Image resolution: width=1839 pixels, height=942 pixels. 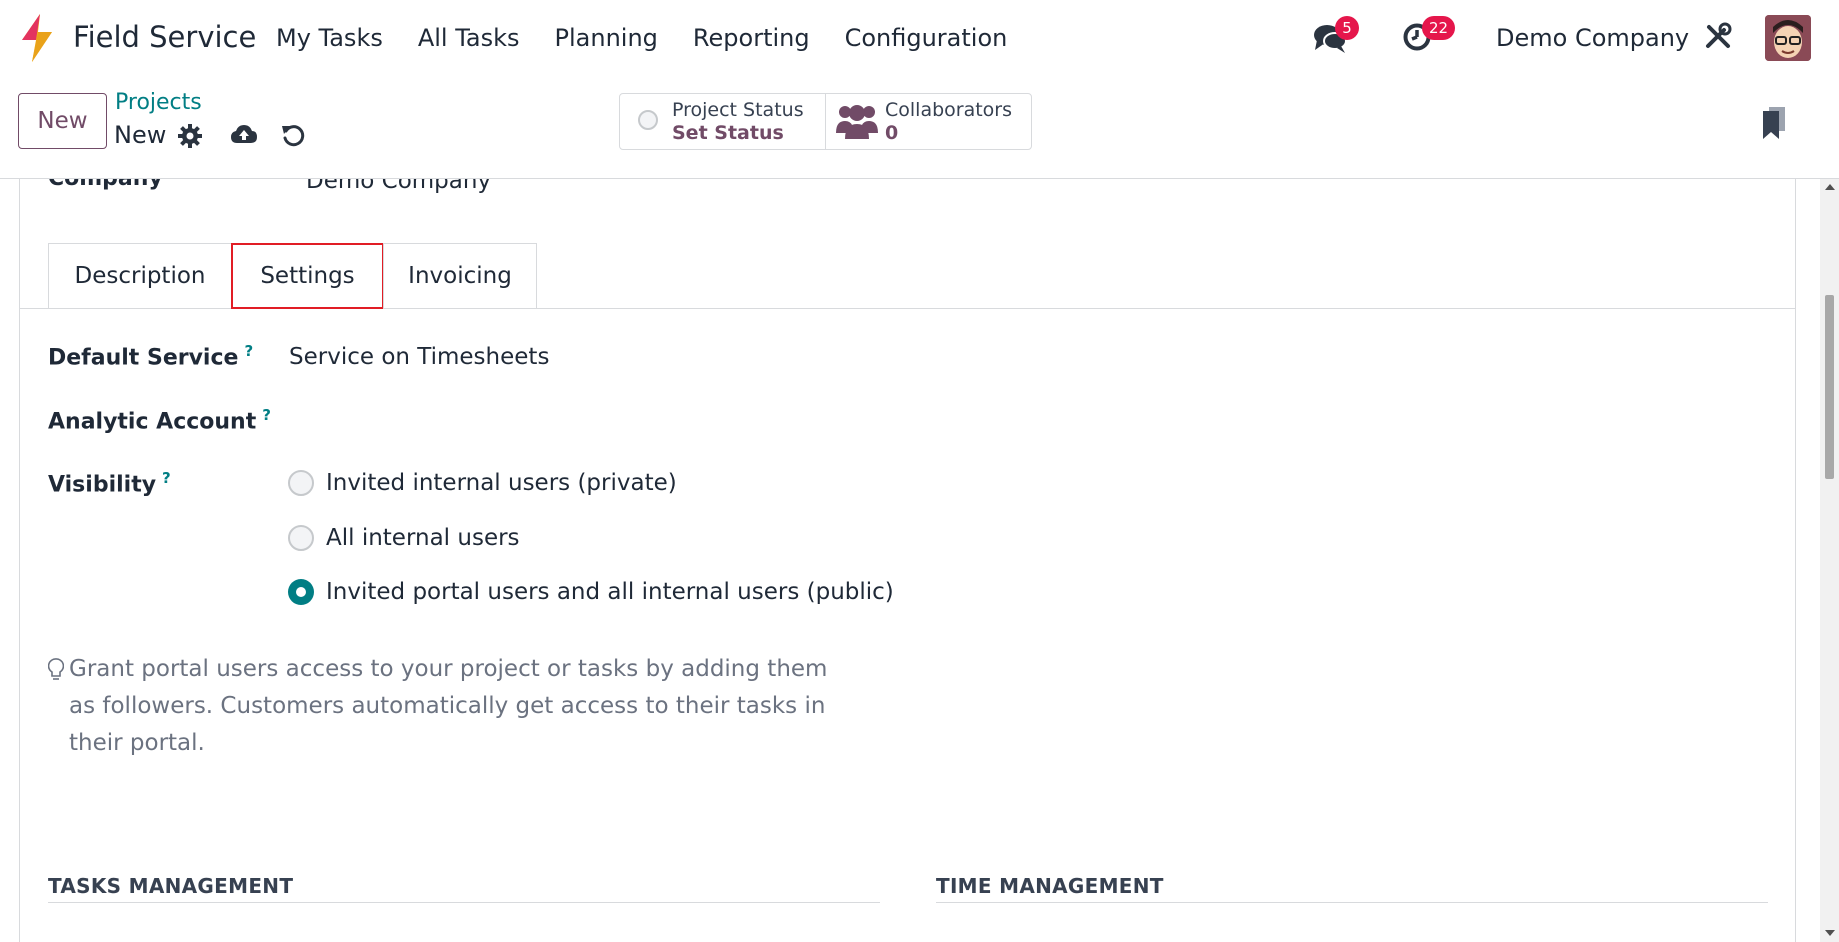 I want to click on default-service-label: Default Service?, so click(x=150, y=356).